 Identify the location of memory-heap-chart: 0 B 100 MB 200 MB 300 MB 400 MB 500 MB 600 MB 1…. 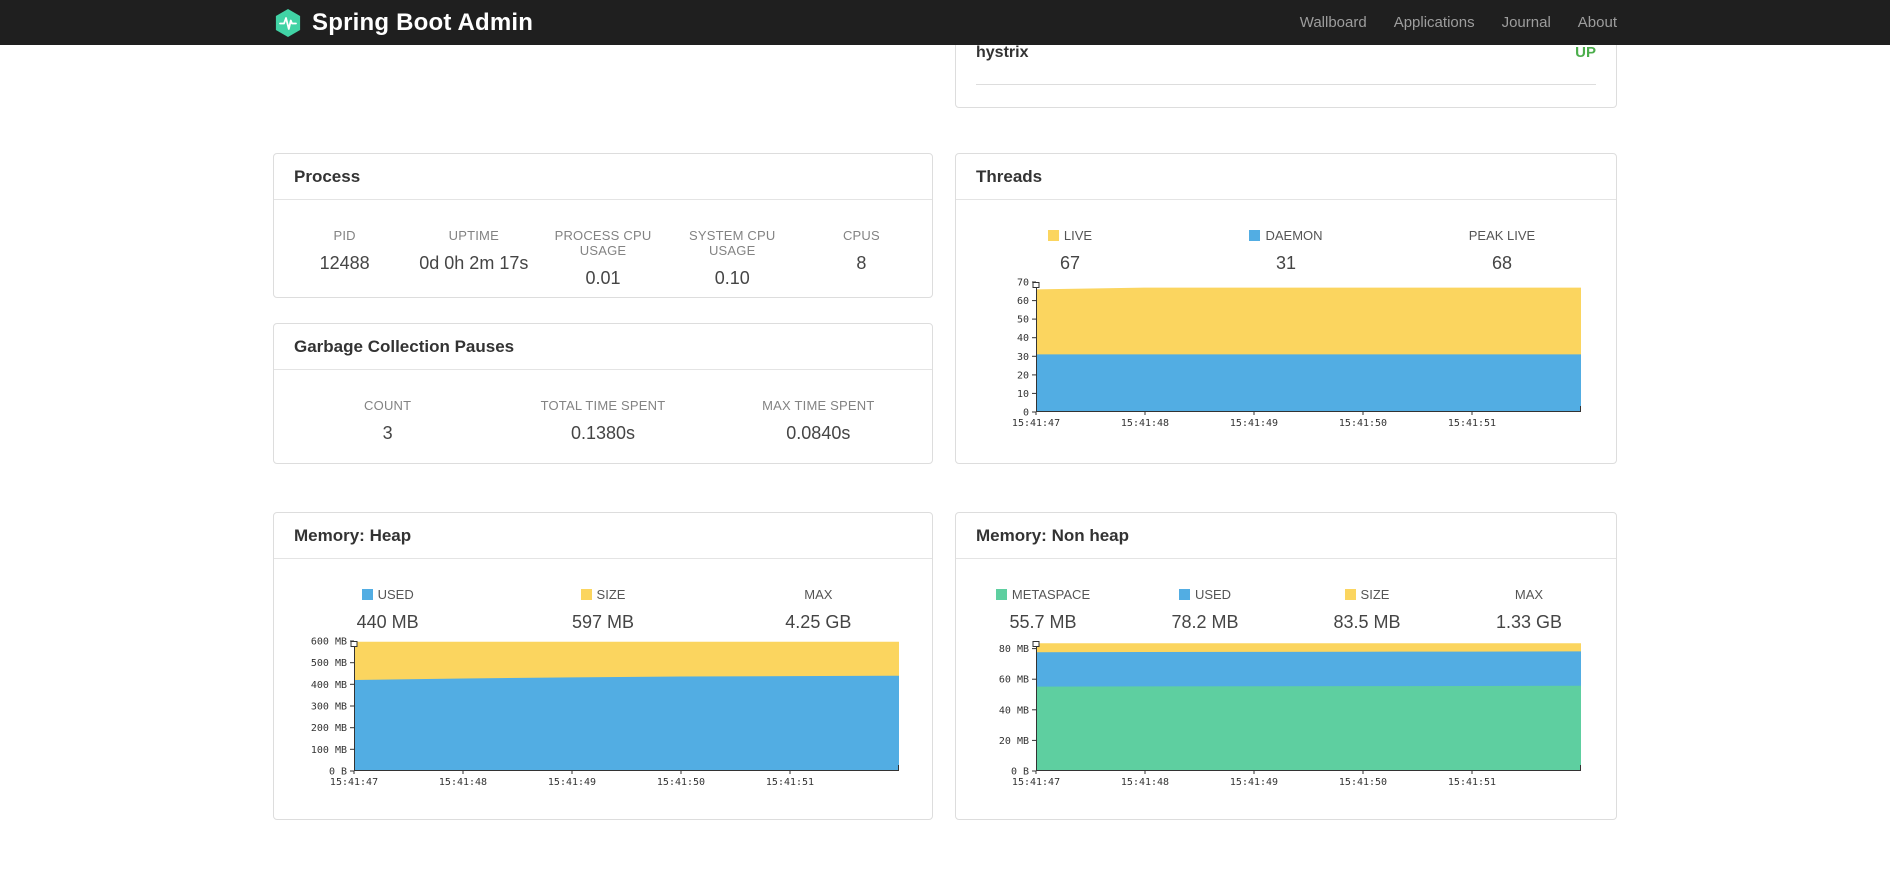
(607, 714).